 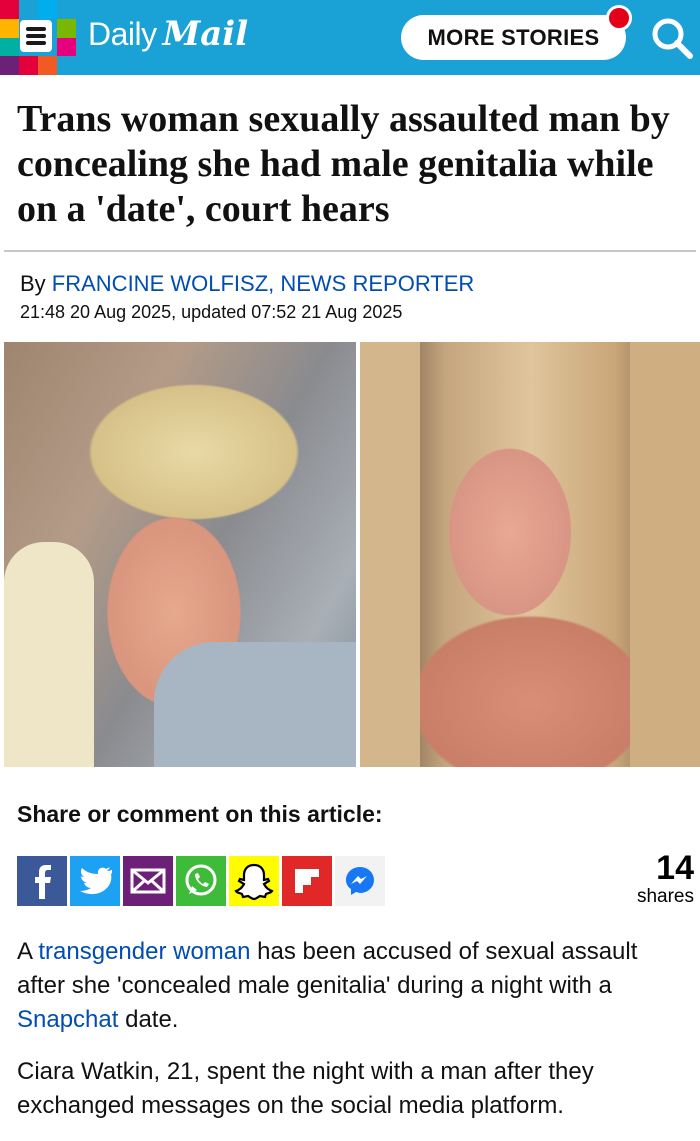 I want to click on more-stories-button: MORE STORIES, so click(x=513, y=37).